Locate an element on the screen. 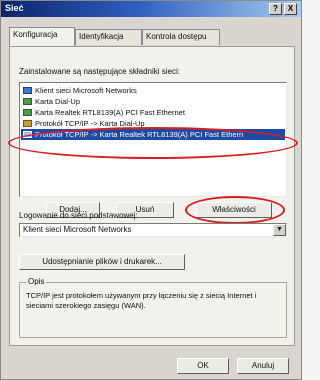 Image resolution: width=320 pixels, height=380 pixels. window-title: Sieć is located at coordinates (14, 8).